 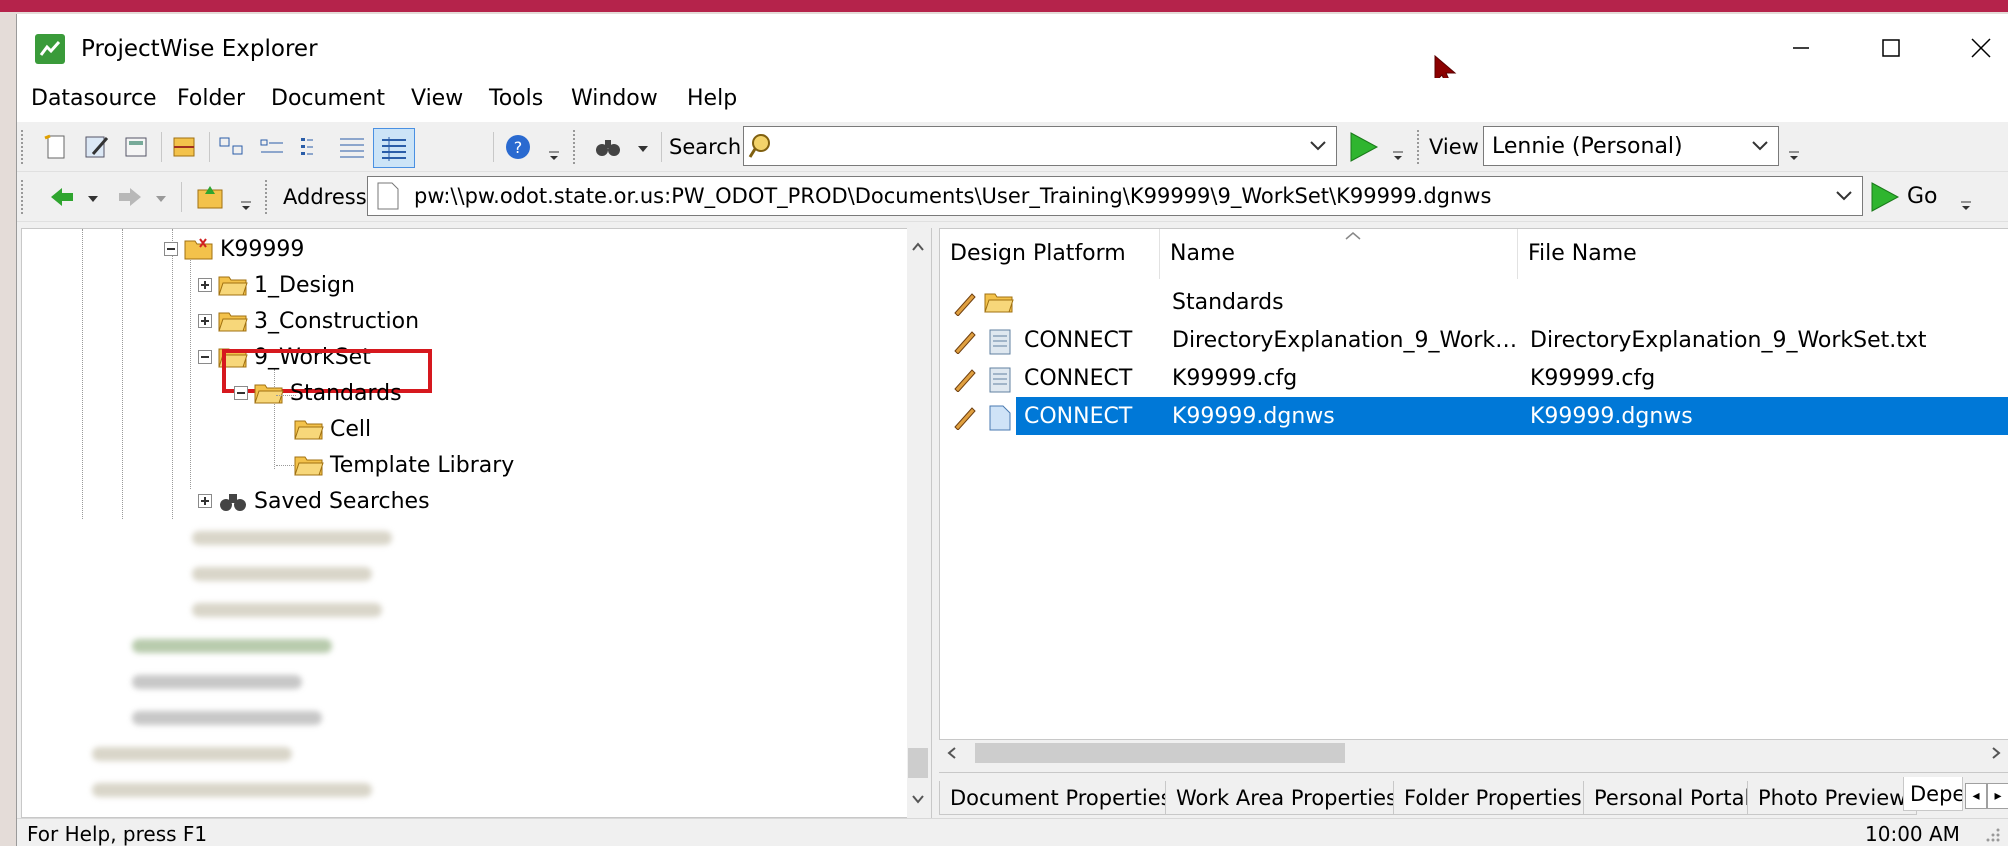 I want to click on list-row: Standards, so click(x=1474, y=302).